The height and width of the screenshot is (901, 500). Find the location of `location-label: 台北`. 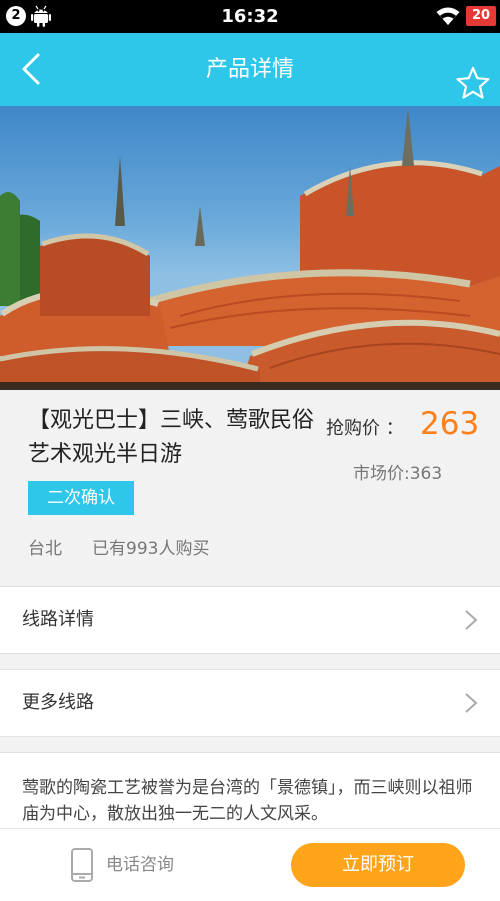

location-label: 台北 is located at coordinates (45, 549).